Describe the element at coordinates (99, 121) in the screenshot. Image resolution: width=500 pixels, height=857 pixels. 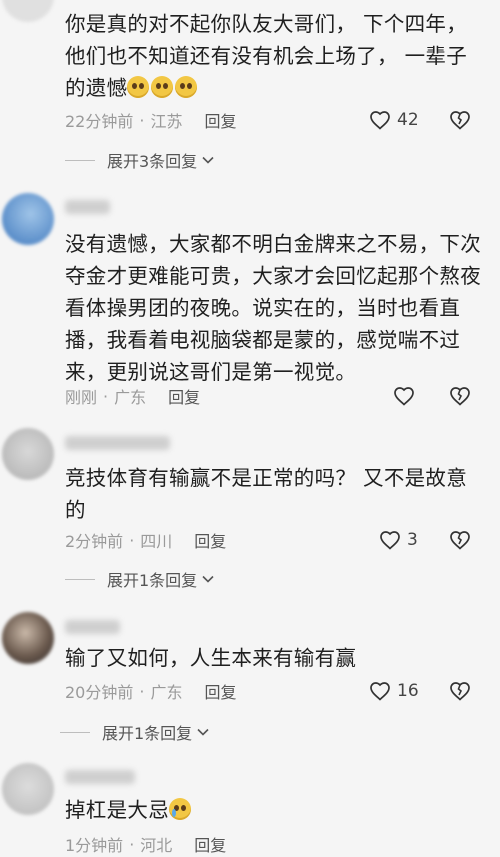
I see `comment-time: 22分钟前` at that location.